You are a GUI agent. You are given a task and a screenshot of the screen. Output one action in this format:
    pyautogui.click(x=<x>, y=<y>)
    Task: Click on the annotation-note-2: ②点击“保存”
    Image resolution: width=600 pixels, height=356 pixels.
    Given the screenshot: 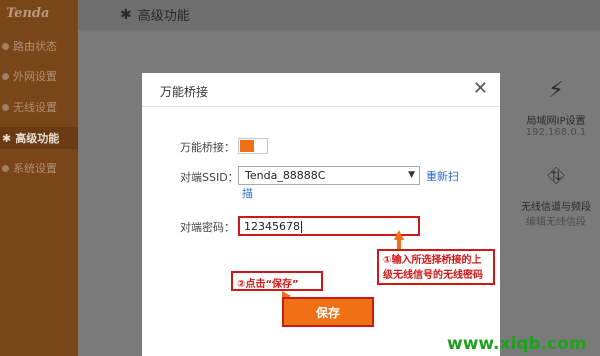 What is the action you would take?
    pyautogui.click(x=277, y=281)
    